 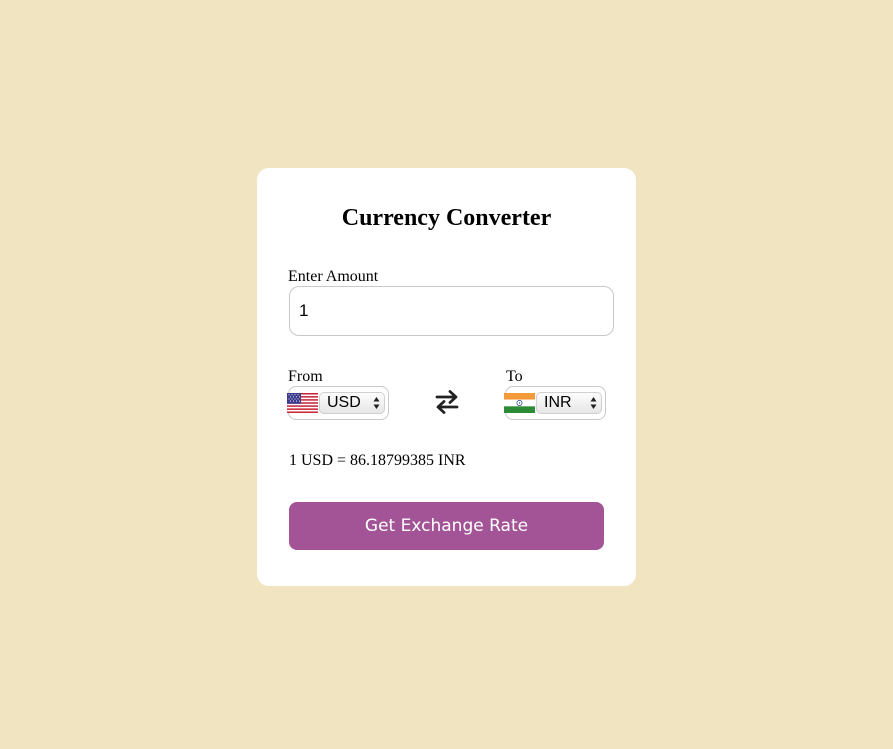 I want to click on us-flag-icon, so click(x=302, y=403).